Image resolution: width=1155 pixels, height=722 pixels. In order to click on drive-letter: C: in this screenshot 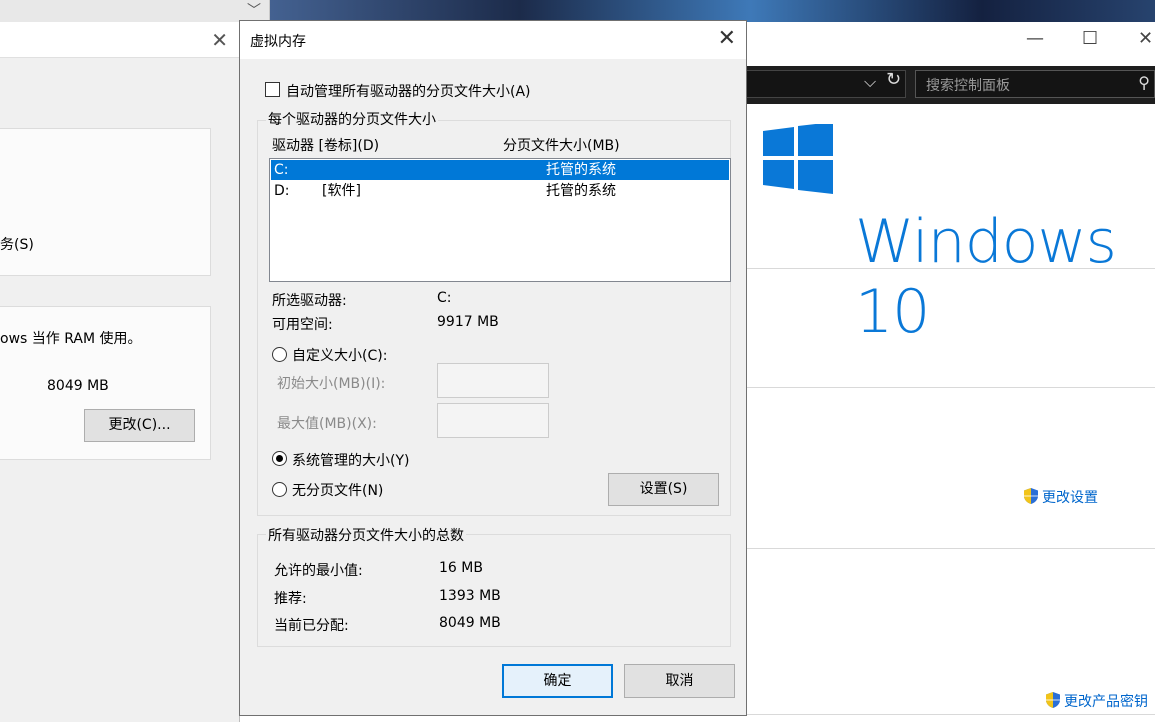, I will do `click(281, 170)`.